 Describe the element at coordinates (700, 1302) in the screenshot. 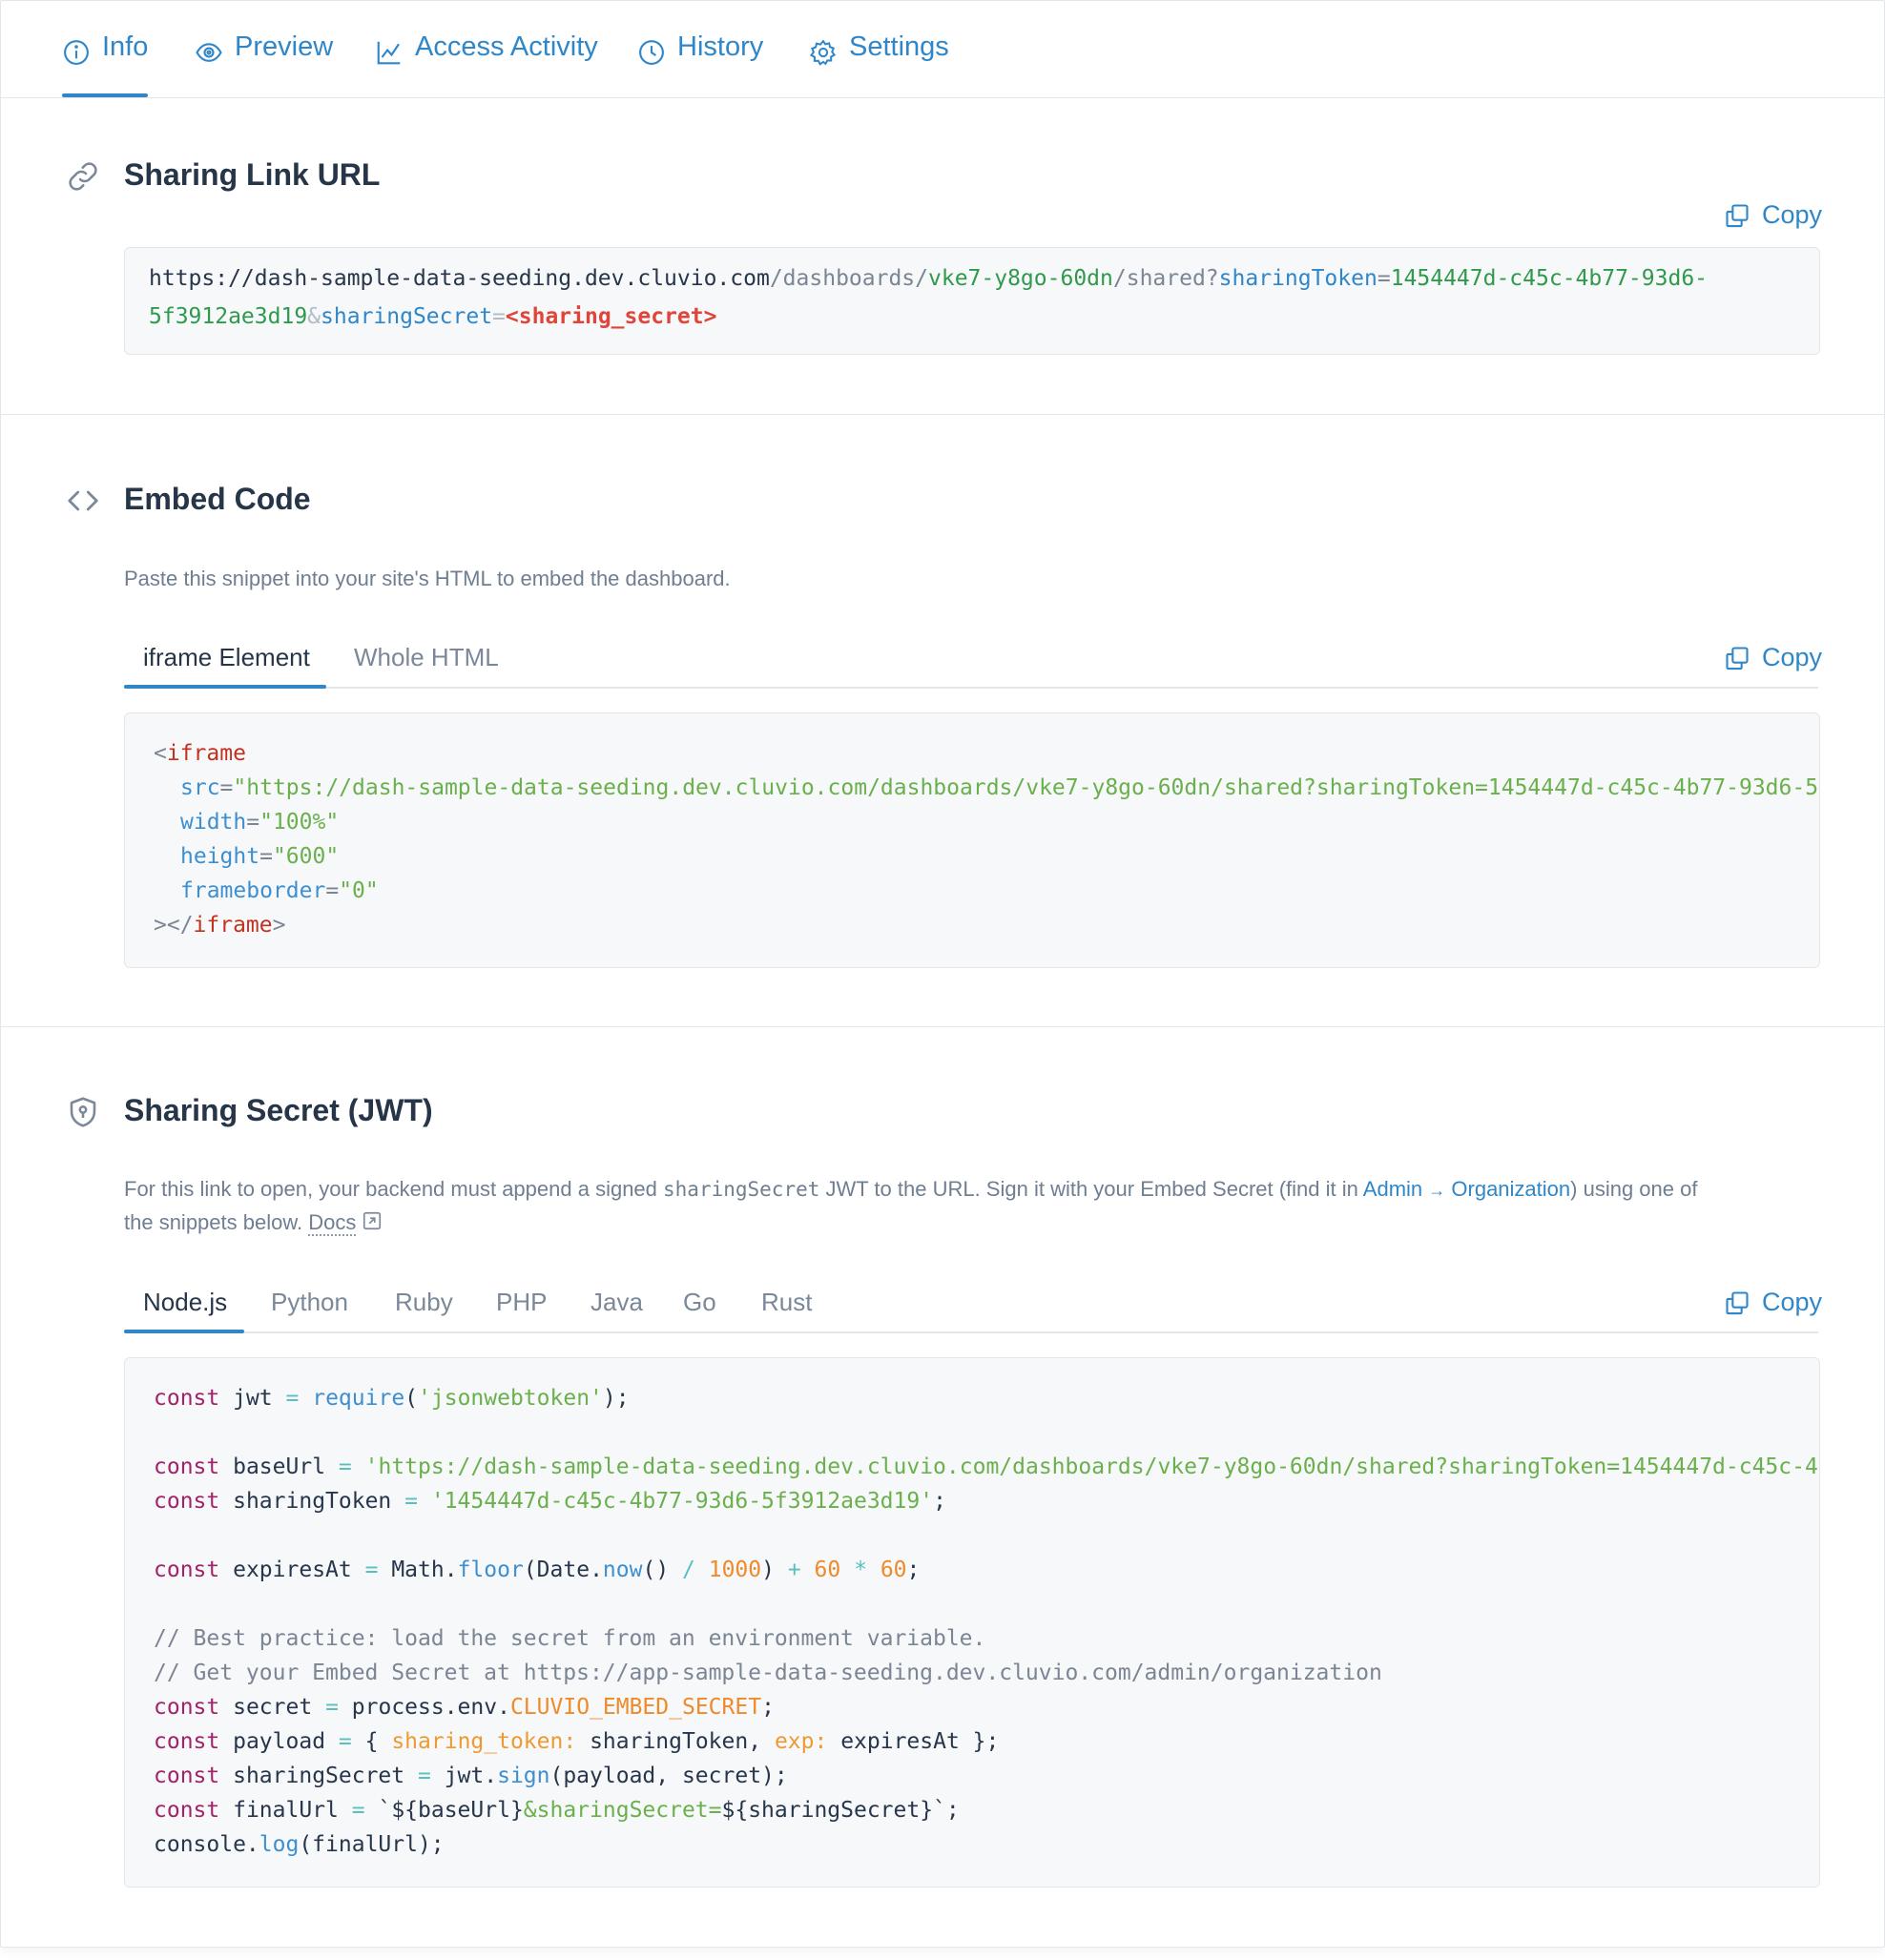

I see `subtab-go: Go` at that location.